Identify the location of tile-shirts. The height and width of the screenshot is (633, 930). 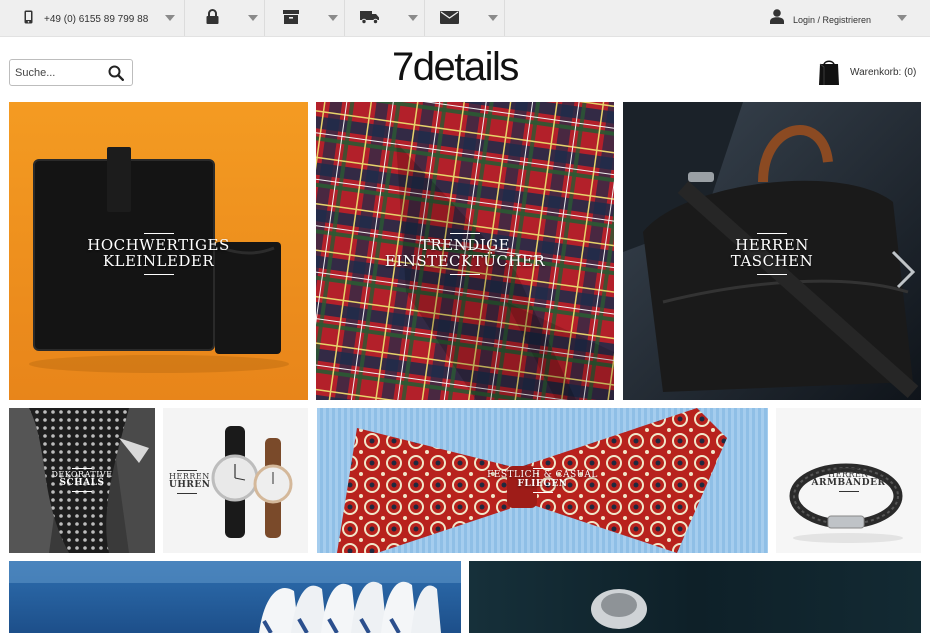
(235, 597).